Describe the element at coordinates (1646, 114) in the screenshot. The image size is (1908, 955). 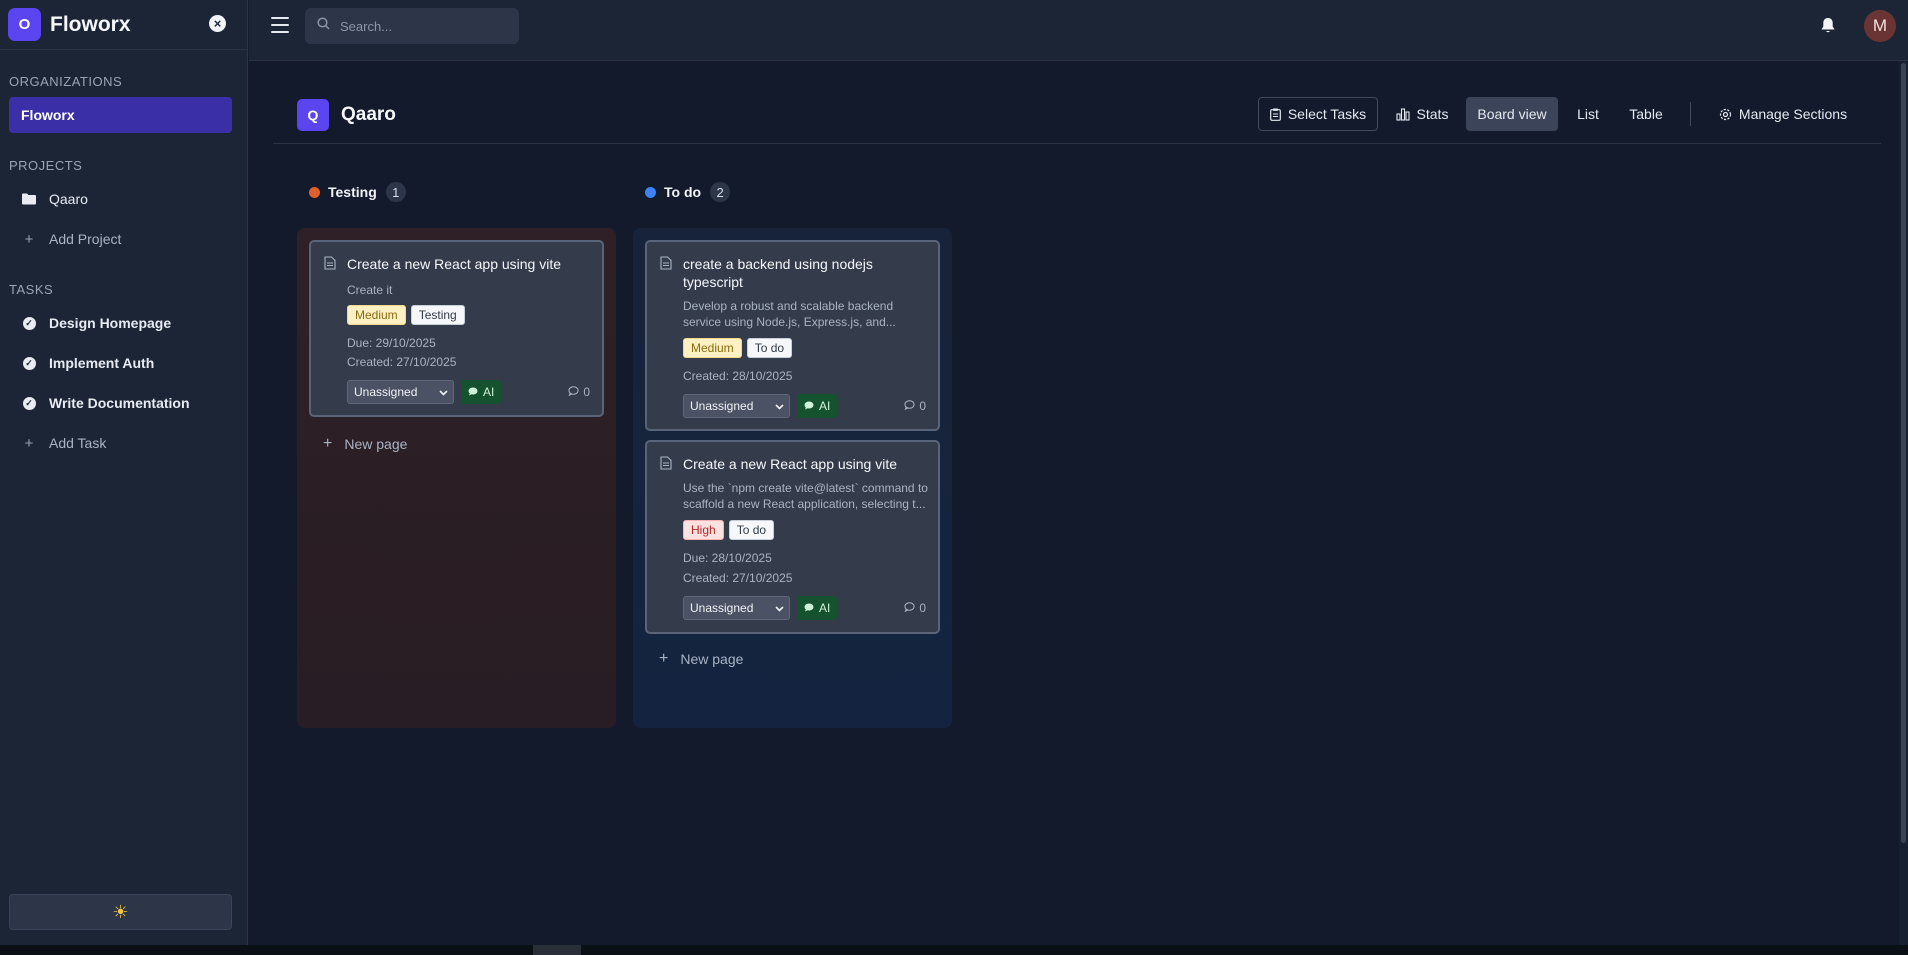
I see `tab-table: Table` at that location.